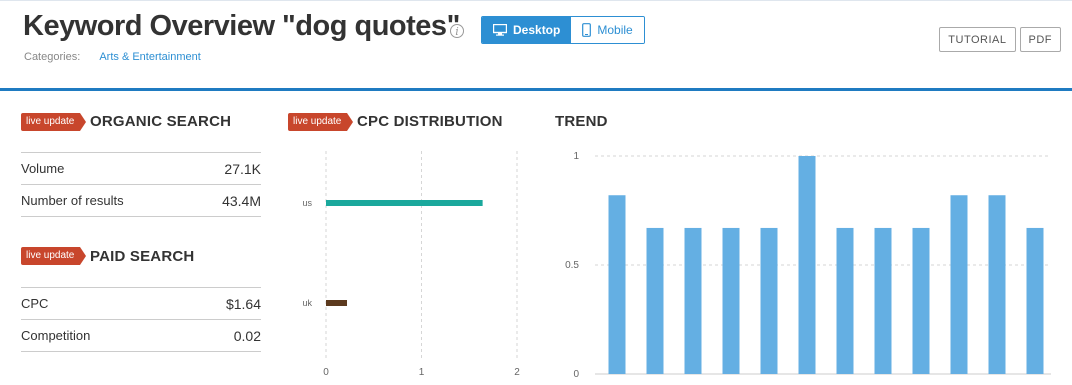  What do you see at coordinates (241, 26) in the screenshot?
I see `page-title: Keyword Overview "dog quotes"` at bounding box center [241, 26].